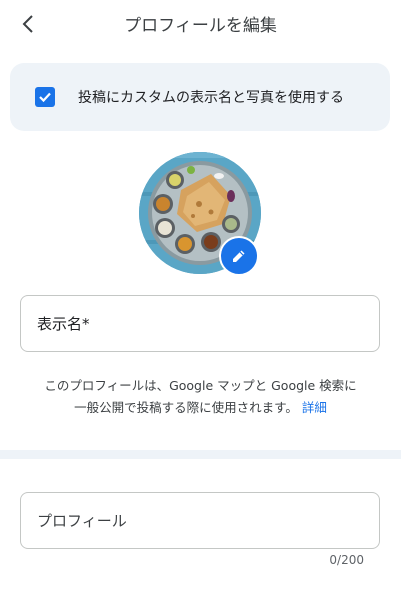 Image resolution: width=401 pixels, height=600 pixels. I want to click on check-icon, so click(45, 97).